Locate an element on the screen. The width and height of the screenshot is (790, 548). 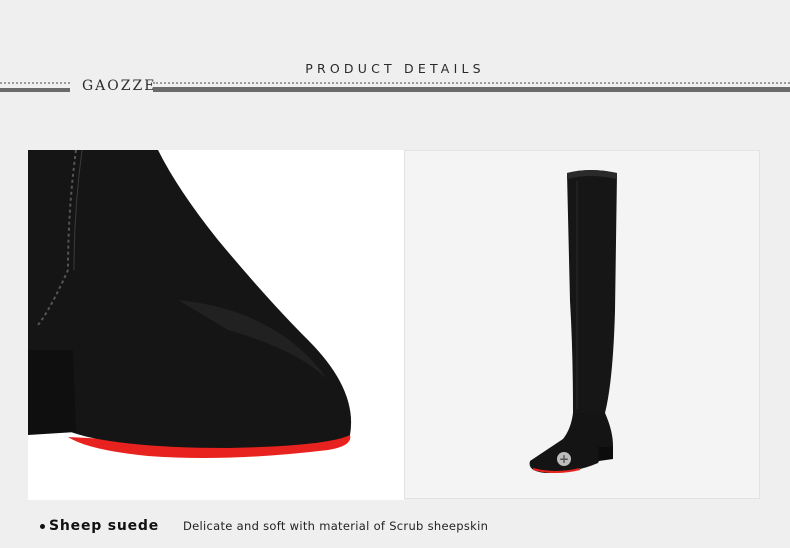
caption-title: Sheep suede is located at coordinates (104, 526).